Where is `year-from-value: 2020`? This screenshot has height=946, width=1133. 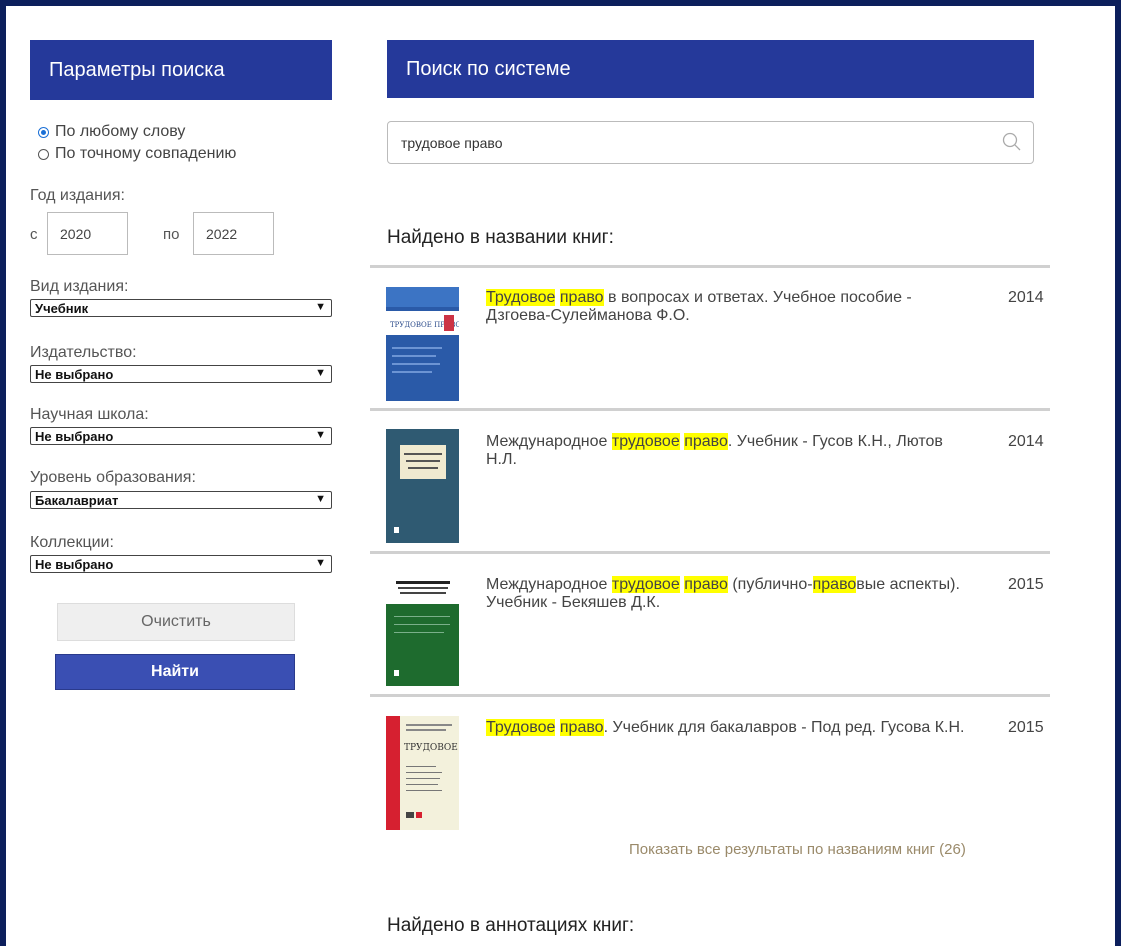
year-from-value: 2020 is located at coordinates (76, 233).